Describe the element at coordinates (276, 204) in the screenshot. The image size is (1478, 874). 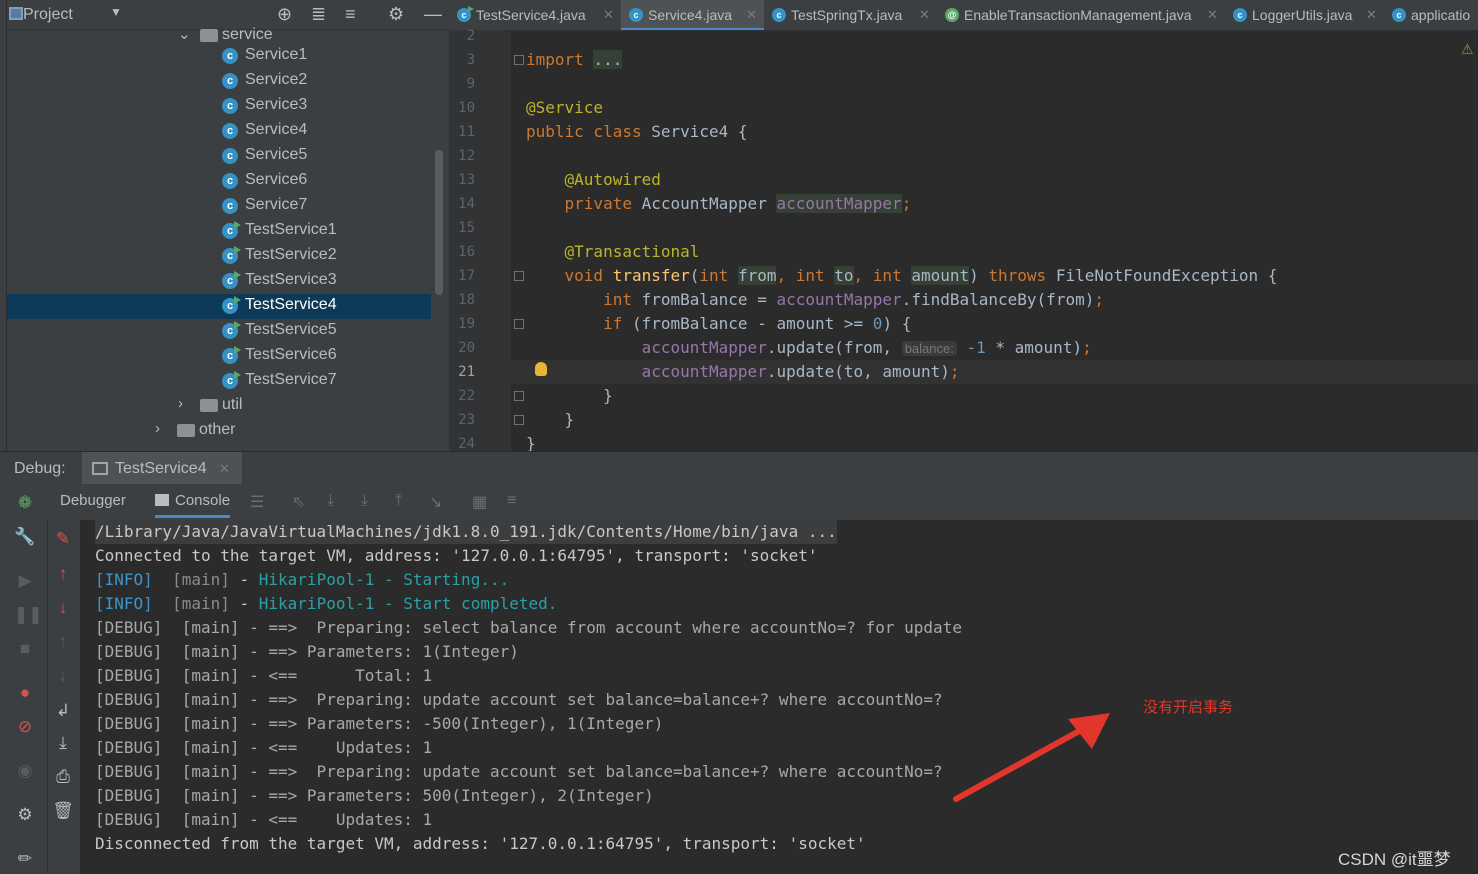
I see `tree-item-label: Service7` at that location.